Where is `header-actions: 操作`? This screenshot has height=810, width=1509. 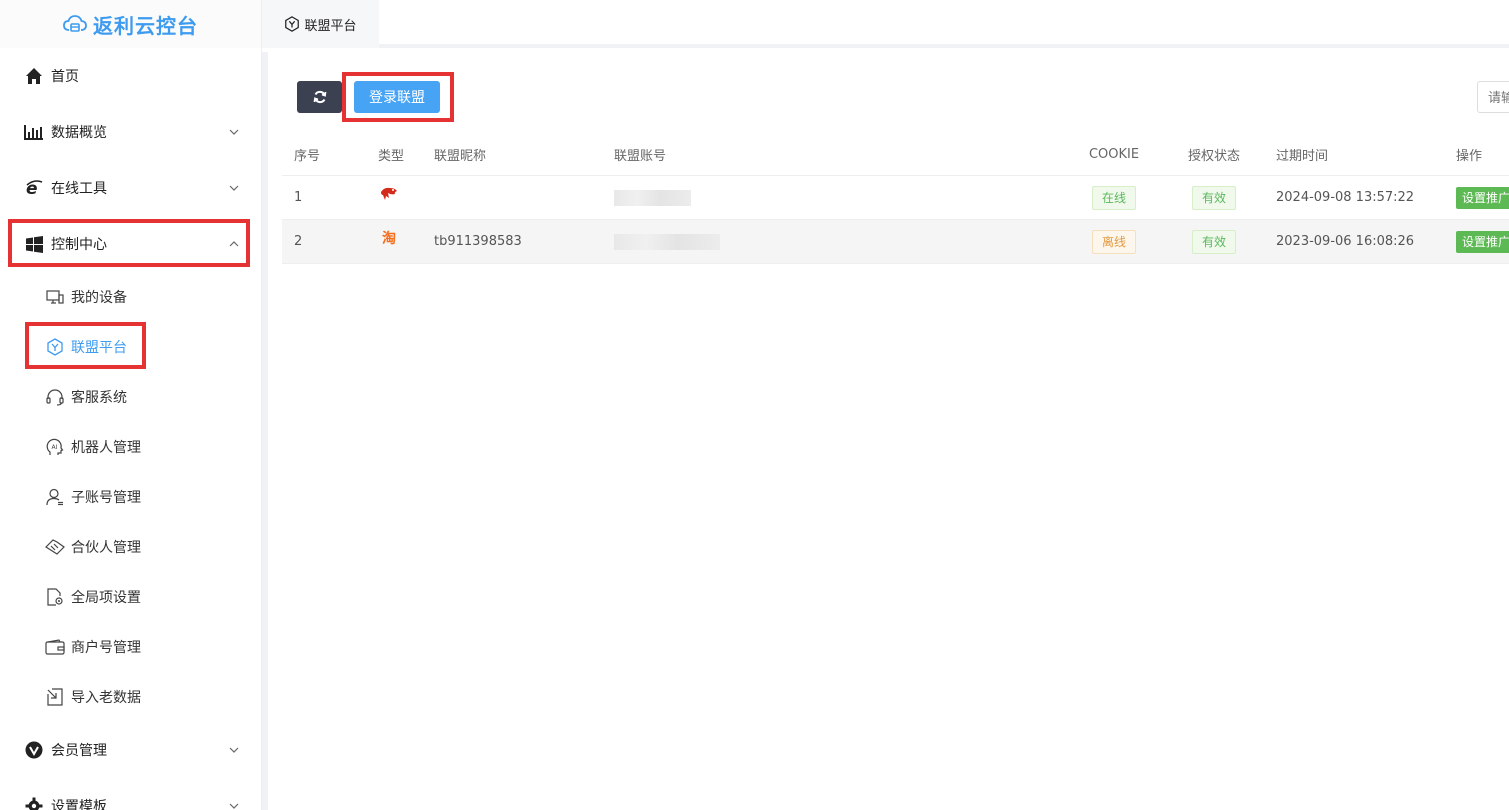
header-actions: 操作 is located at coordinates (1469, 156).